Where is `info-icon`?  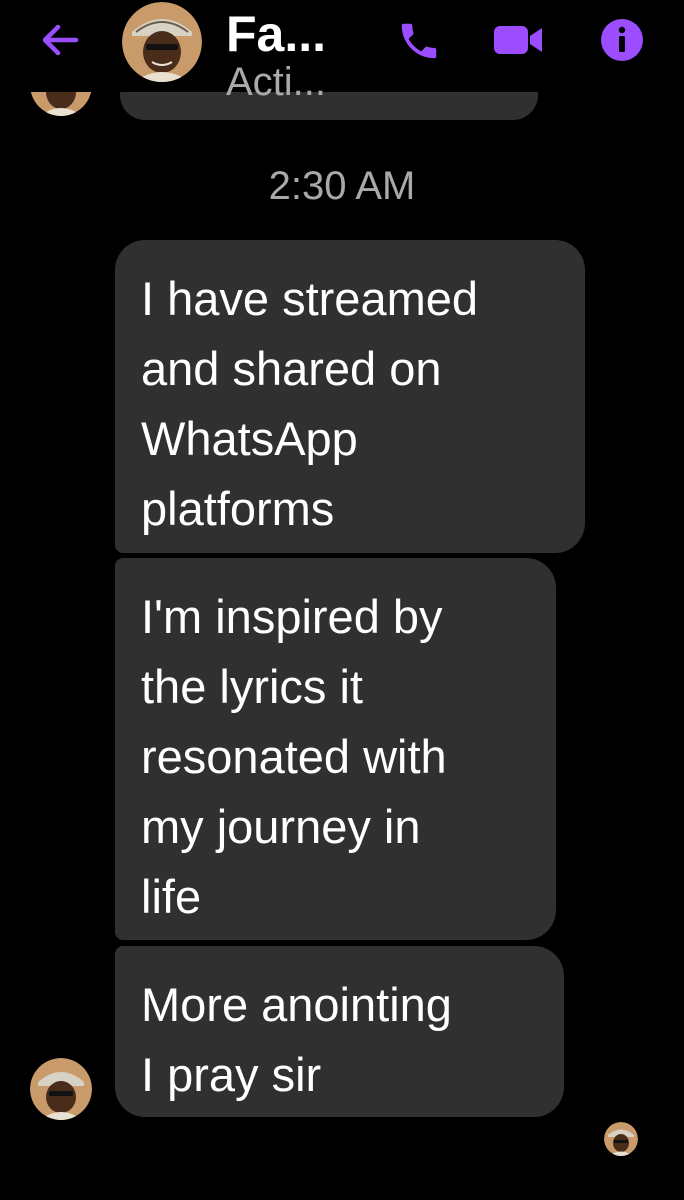
info-icon is located at coordinates (622, 40).